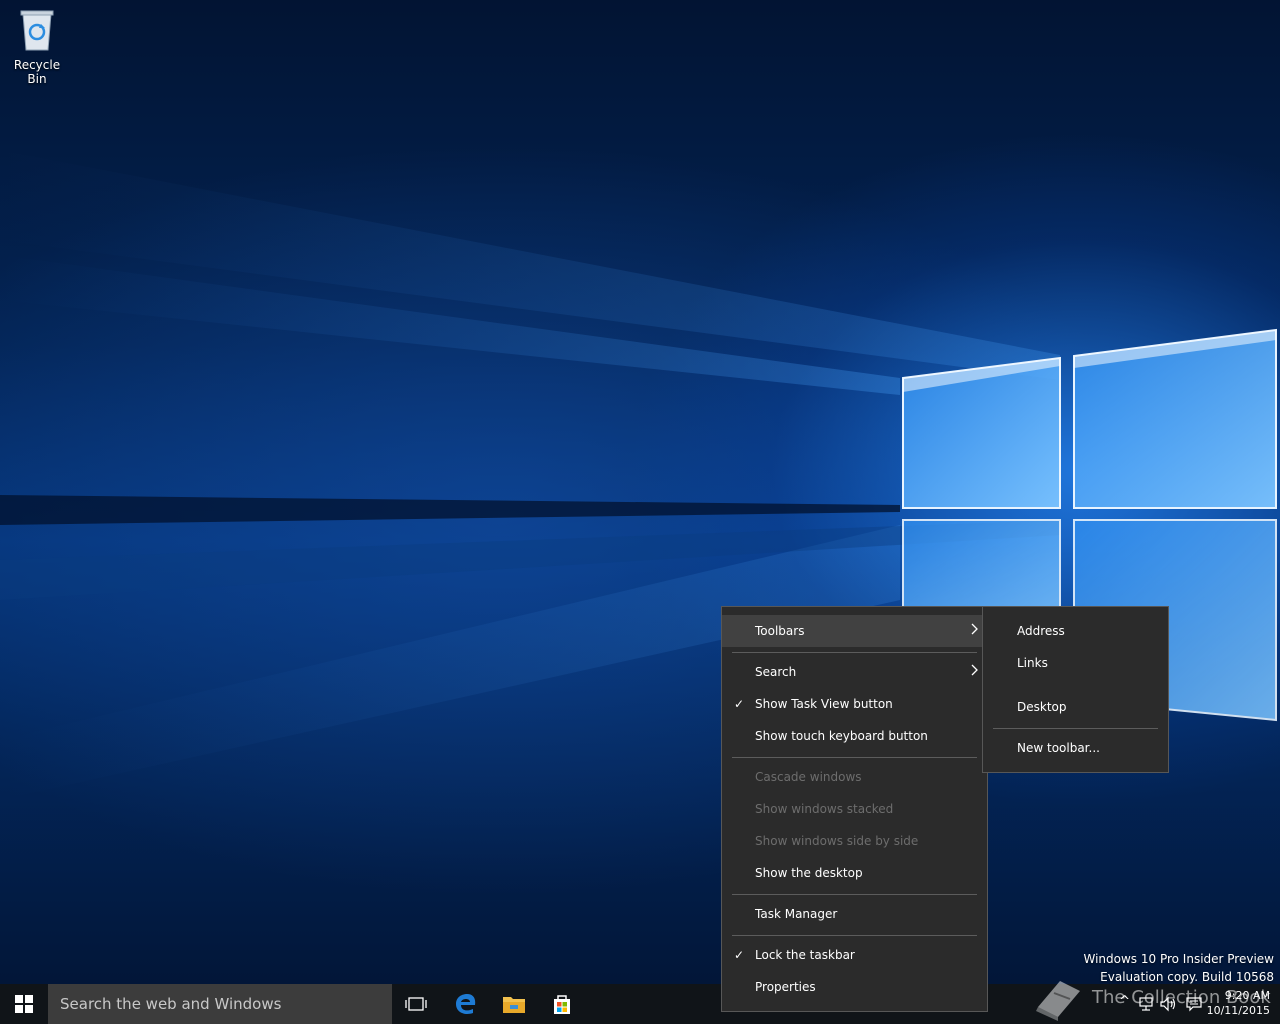 The image size is (1280, 1024). Describe the element at coordinates (785, 987) in the screenshot. I see `menu-item-label: Properties` at that location.